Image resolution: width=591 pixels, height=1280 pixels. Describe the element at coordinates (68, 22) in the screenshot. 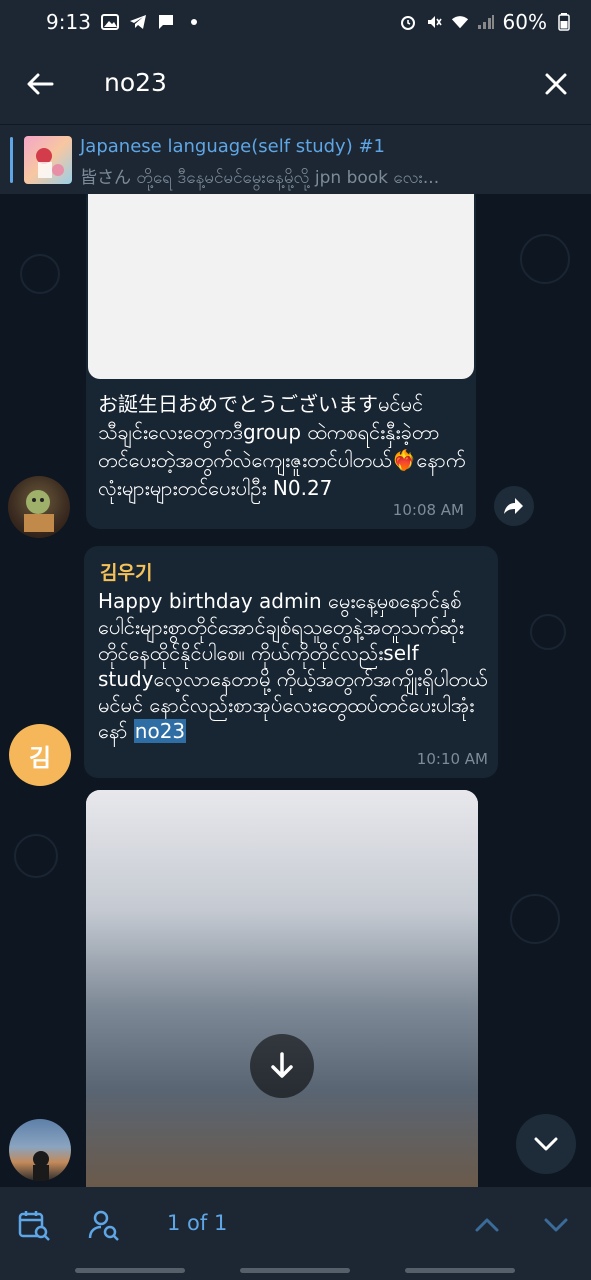

I see `status-time: 9:13` at that location.